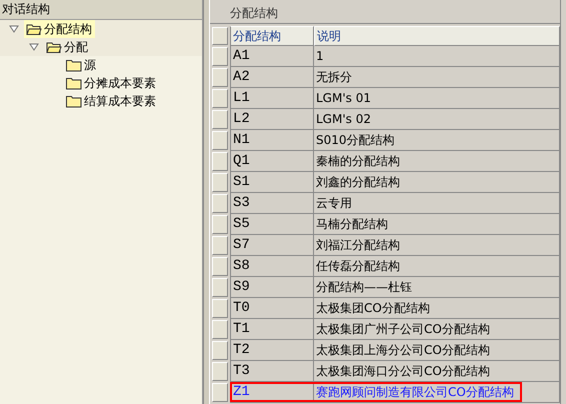  What do you see at coordinates (272, 245) in the screenshot?
I see `table-cell: S7` at bounding box center [272, 245].